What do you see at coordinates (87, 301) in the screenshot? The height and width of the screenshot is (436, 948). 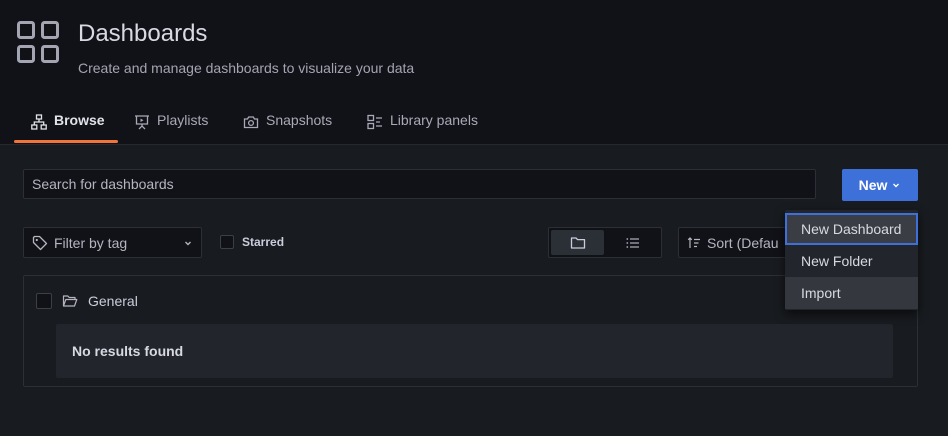 I see `folder-header-general: General` at bounding box center [87, 301].